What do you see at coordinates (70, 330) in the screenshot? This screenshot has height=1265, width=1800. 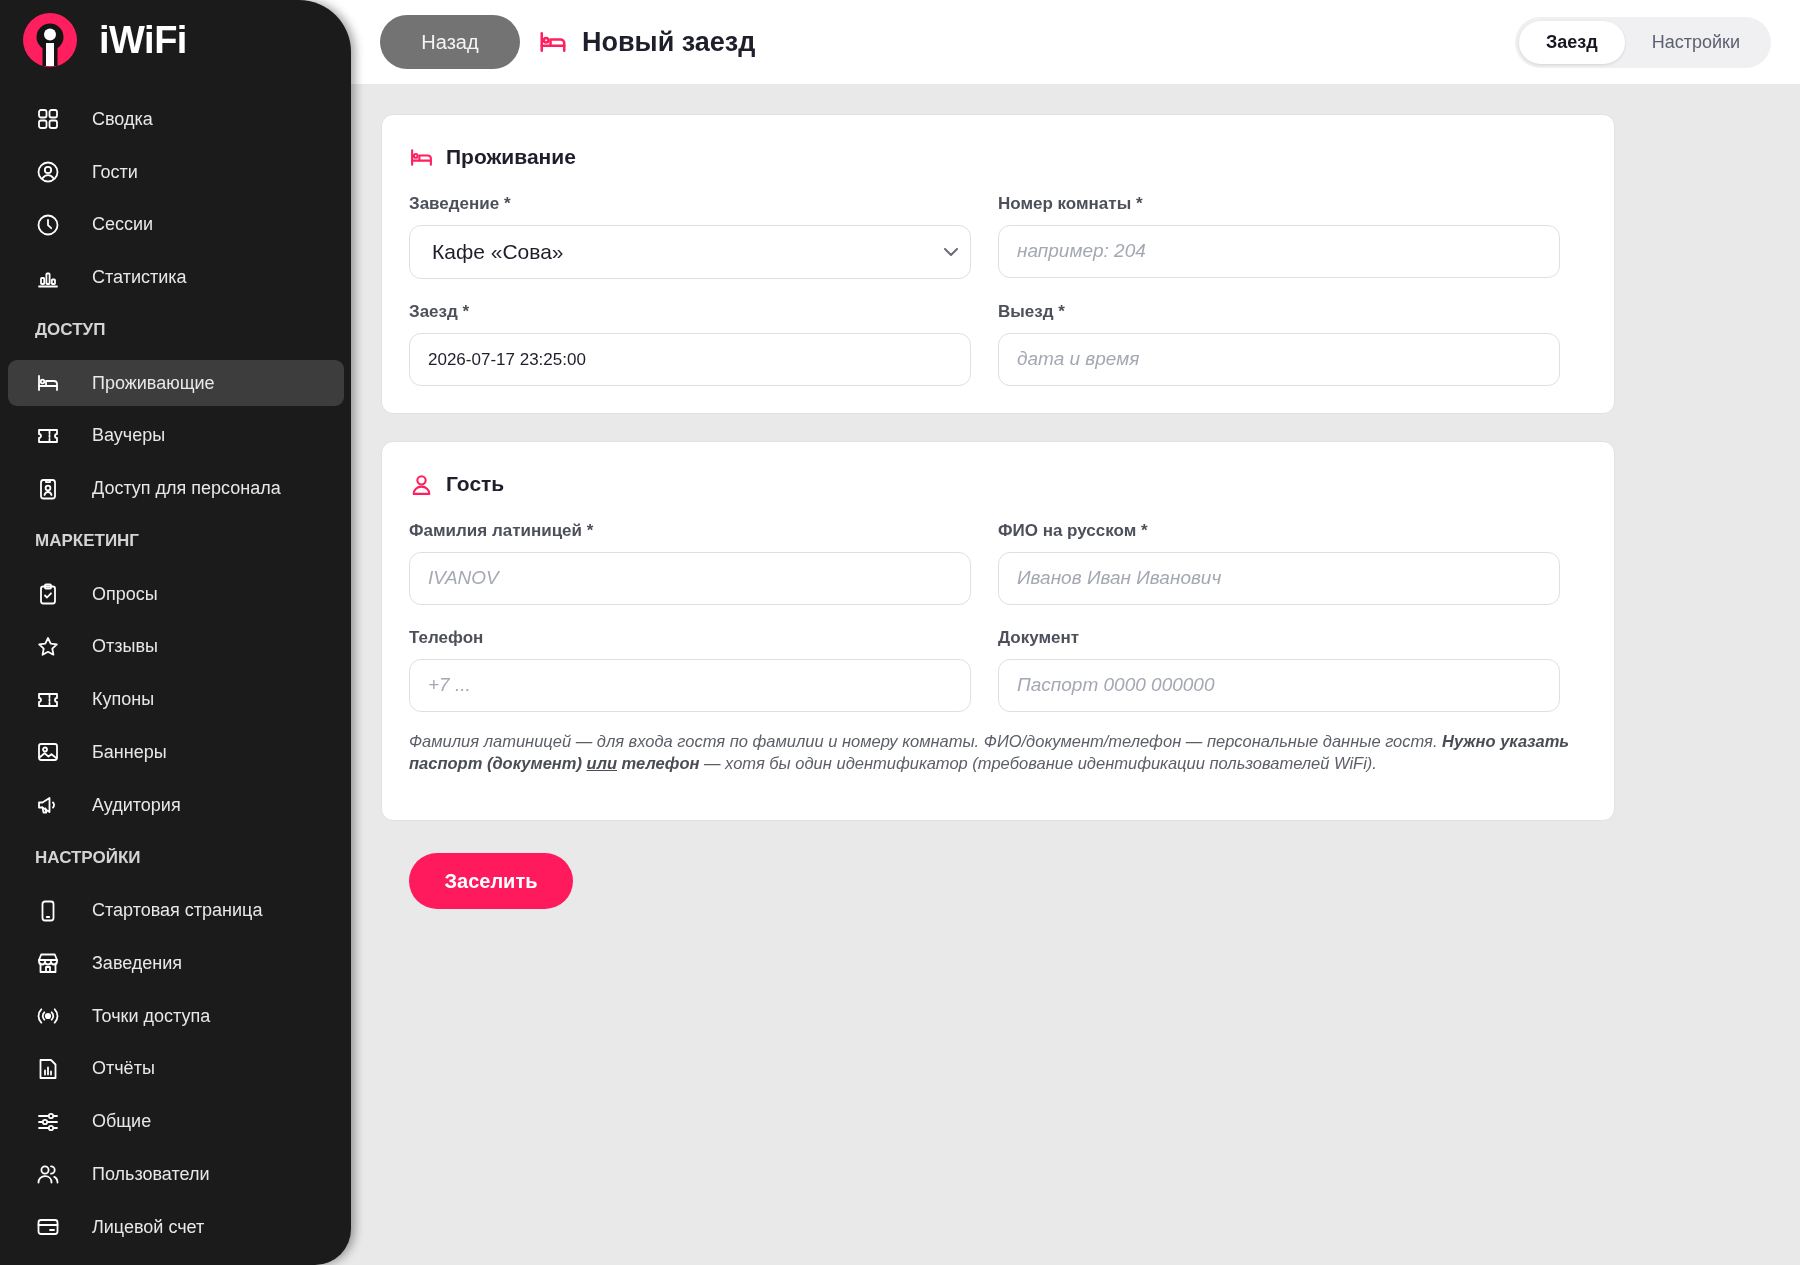 I see `section-heading: ДОСТУП` at bounding box center [70, 330].